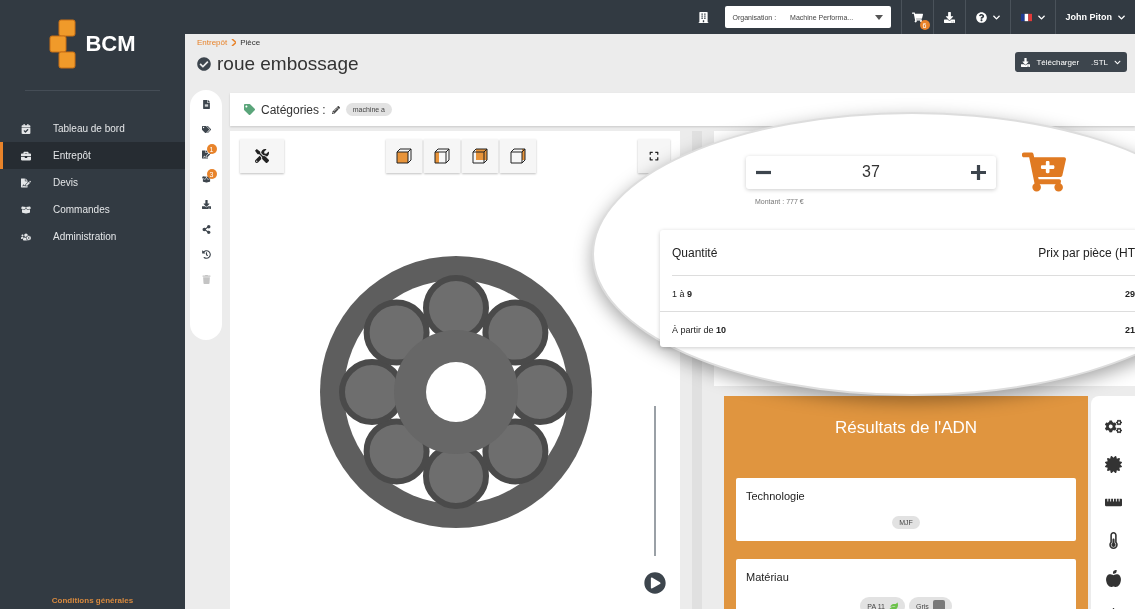  I want to click on quantity-stepper: 37, so click(871, 172).